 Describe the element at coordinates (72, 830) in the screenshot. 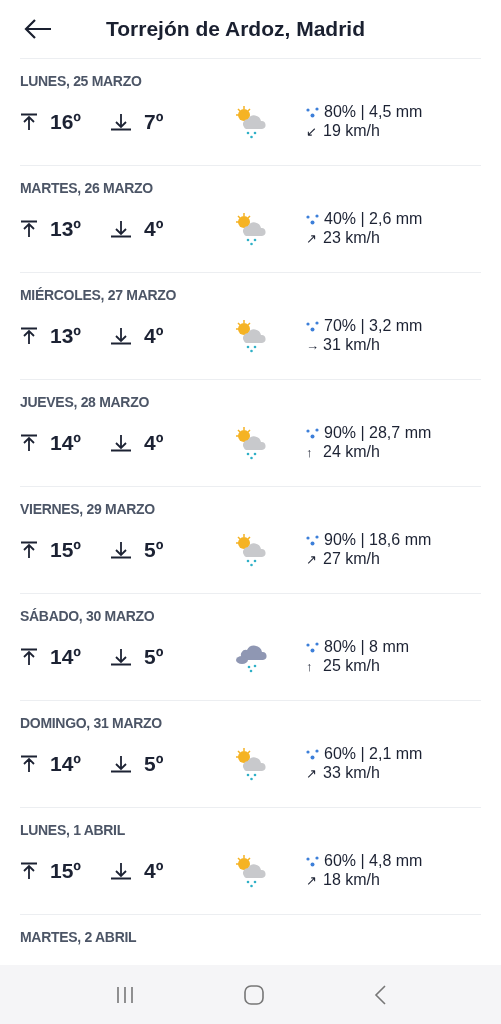

I see `day-date: LUNES, 1 ABRIL` at that location.